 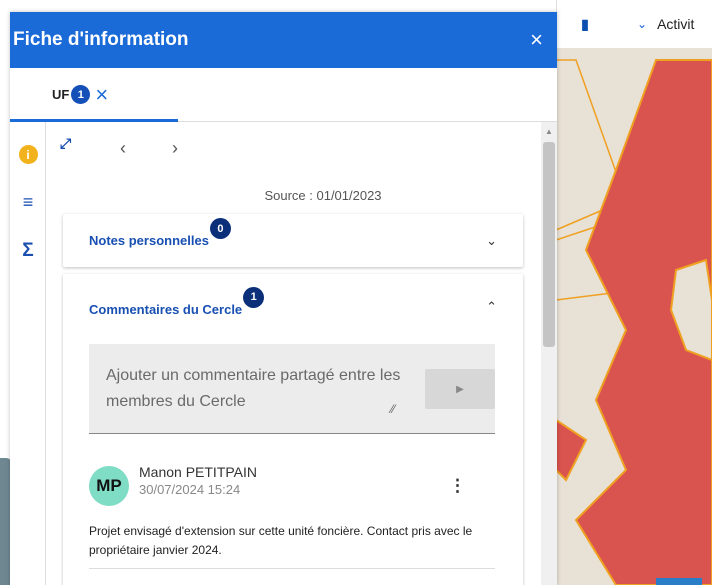 I want to click on info-rail-button: i, so click(x=28, y=154).